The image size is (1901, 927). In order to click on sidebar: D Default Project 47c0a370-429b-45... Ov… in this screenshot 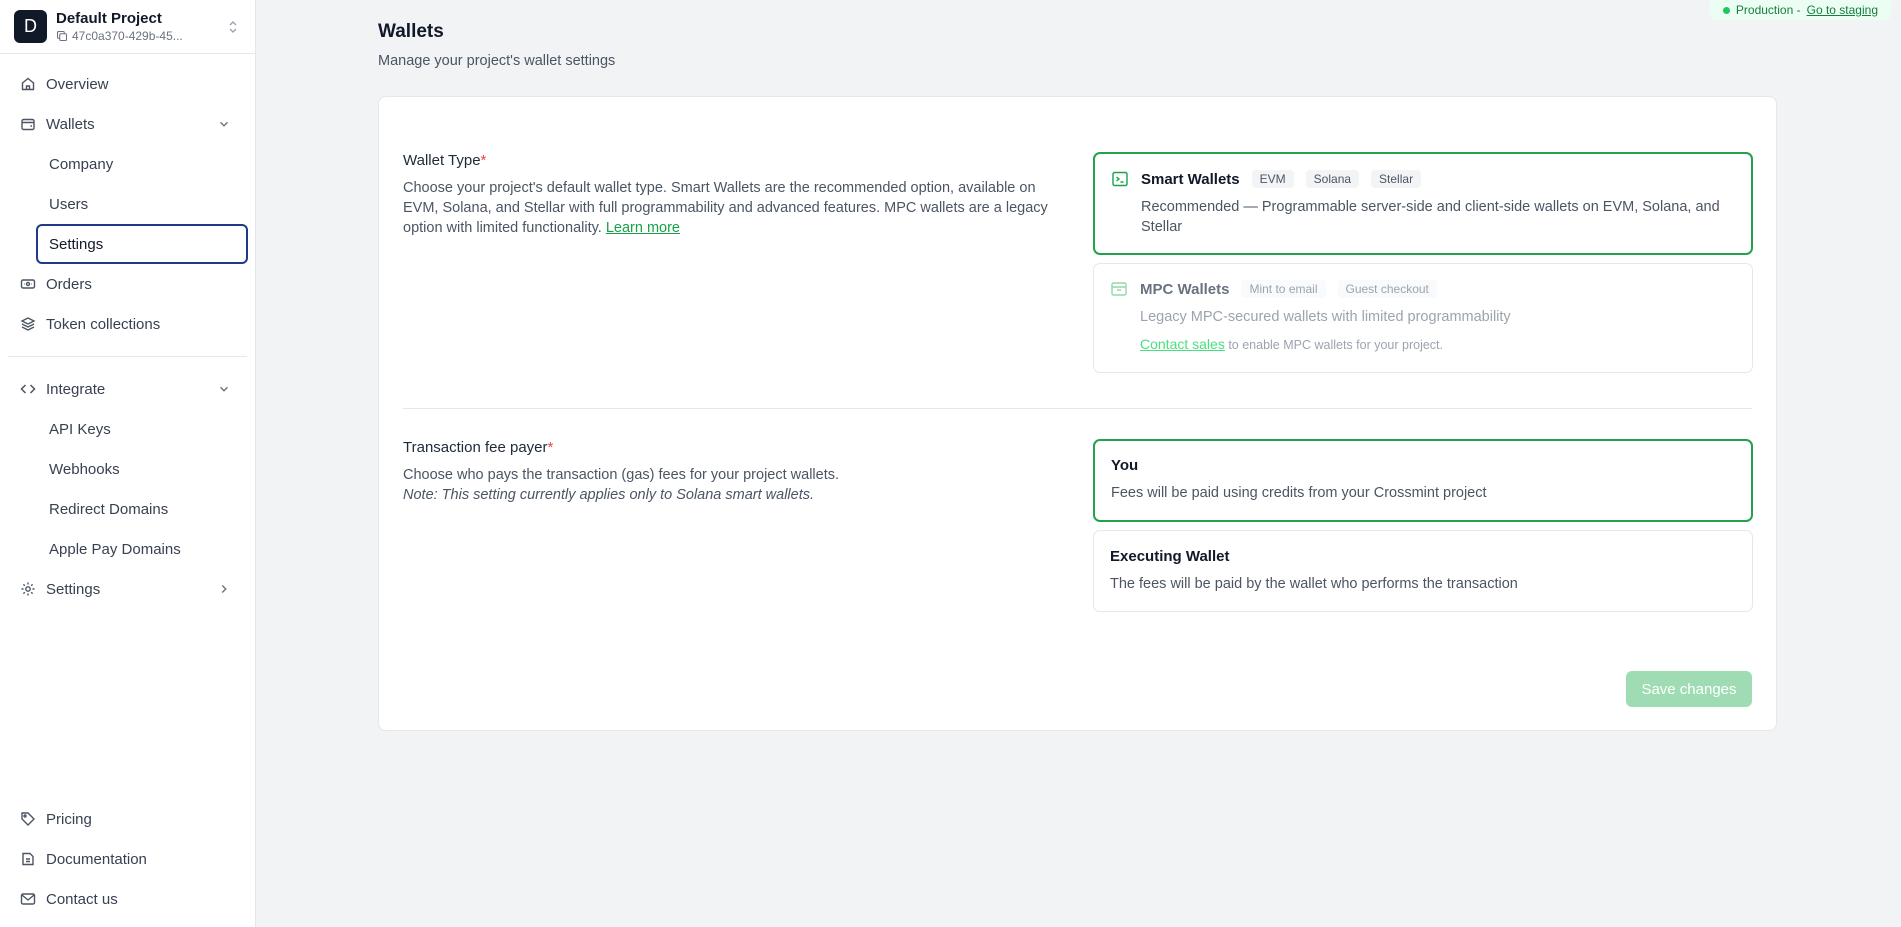, I will do `click(128, 463)`.